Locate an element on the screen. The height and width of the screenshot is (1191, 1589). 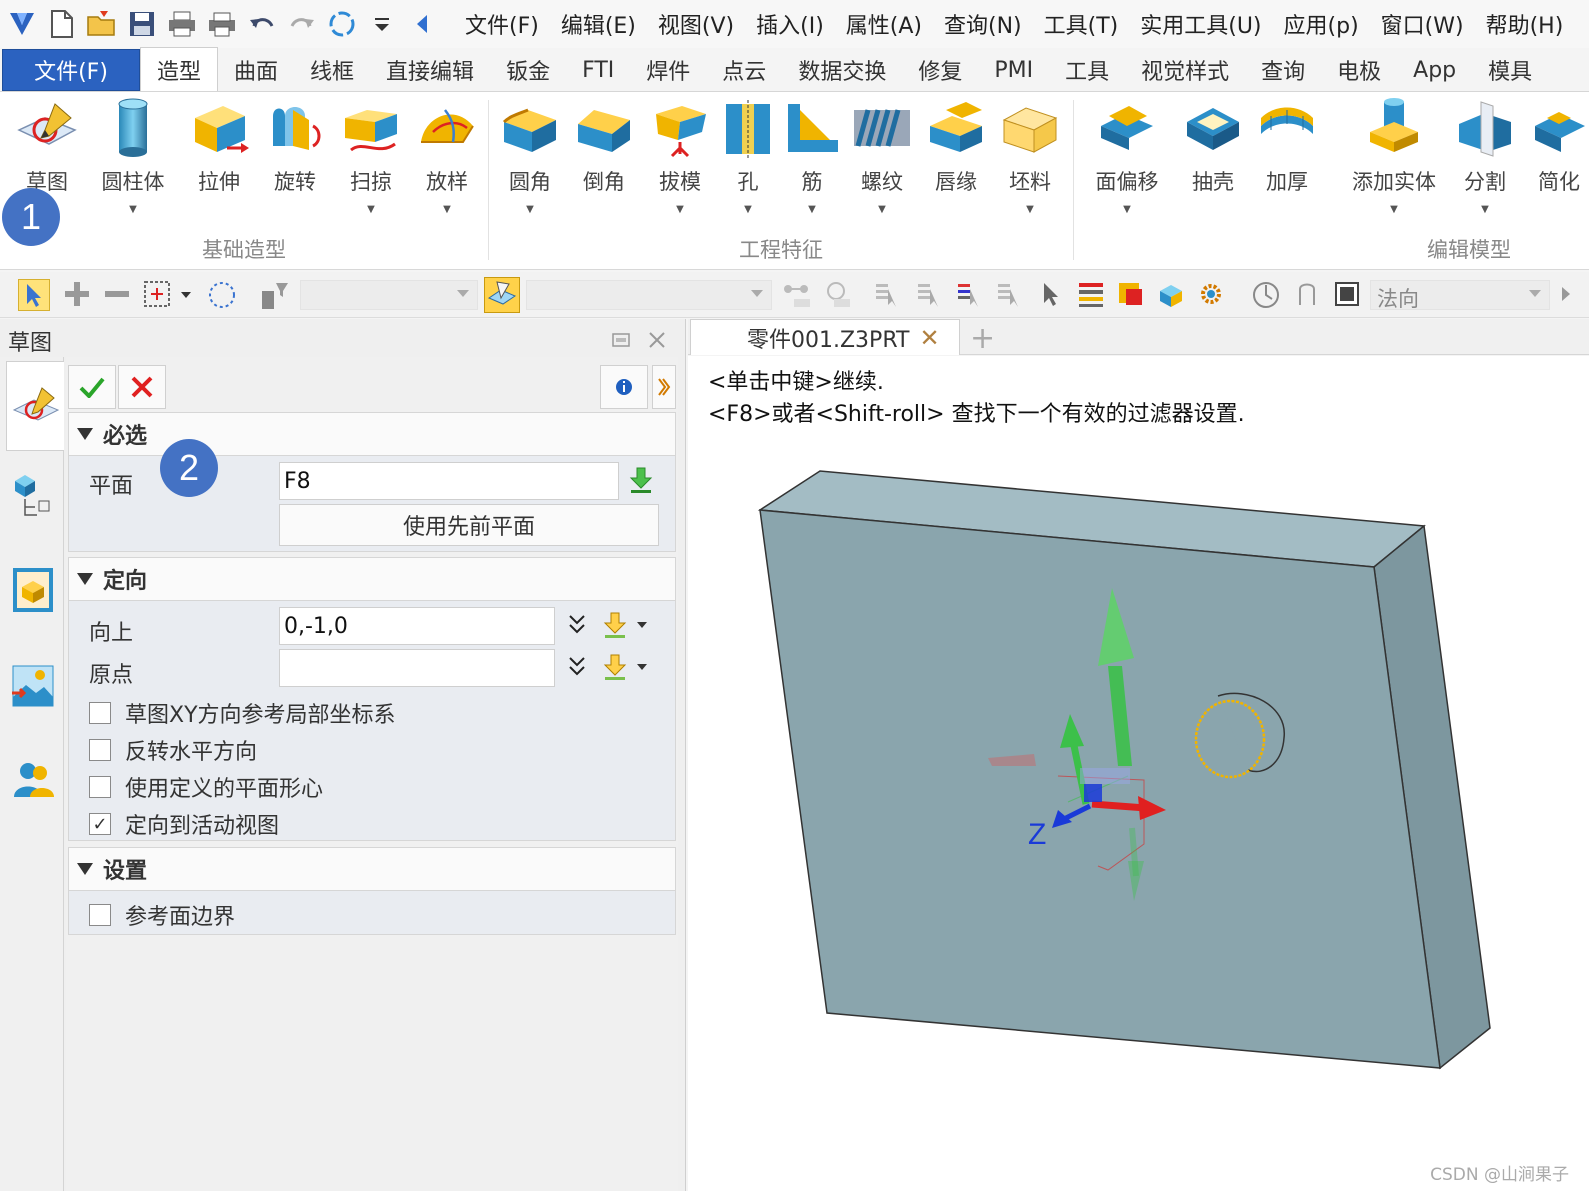
ref-point-icon is located at coordinates (796, 295).